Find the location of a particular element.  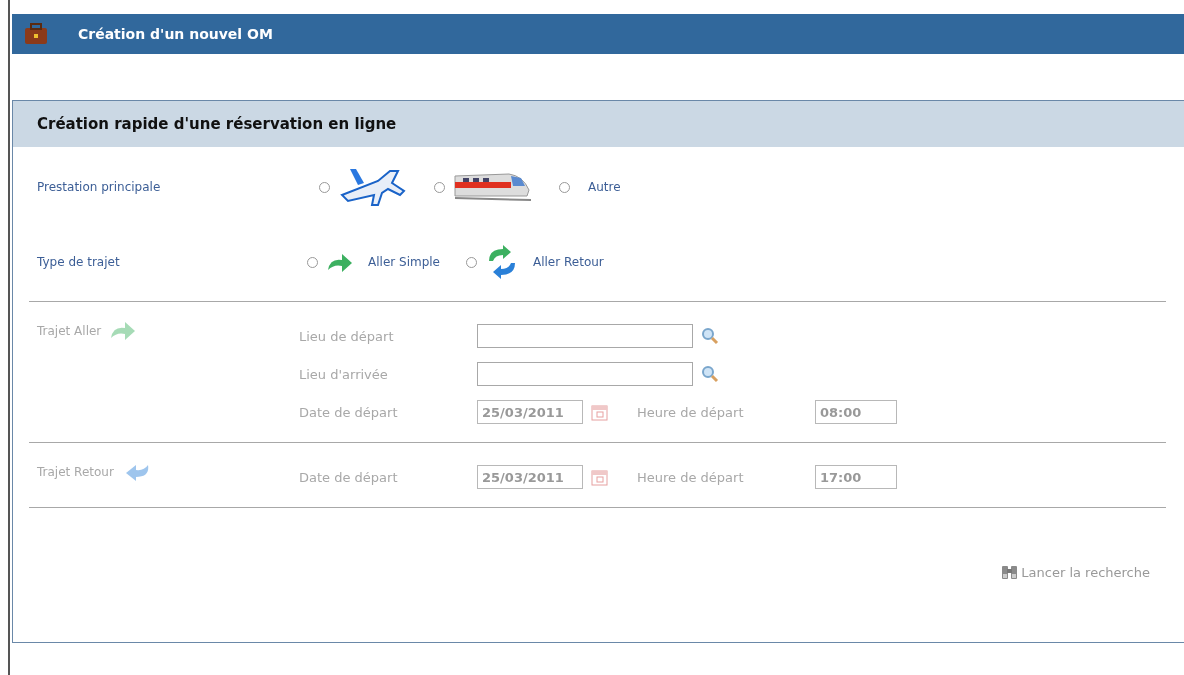

option-label: Aller Simple is located at coordinates (404, 262).